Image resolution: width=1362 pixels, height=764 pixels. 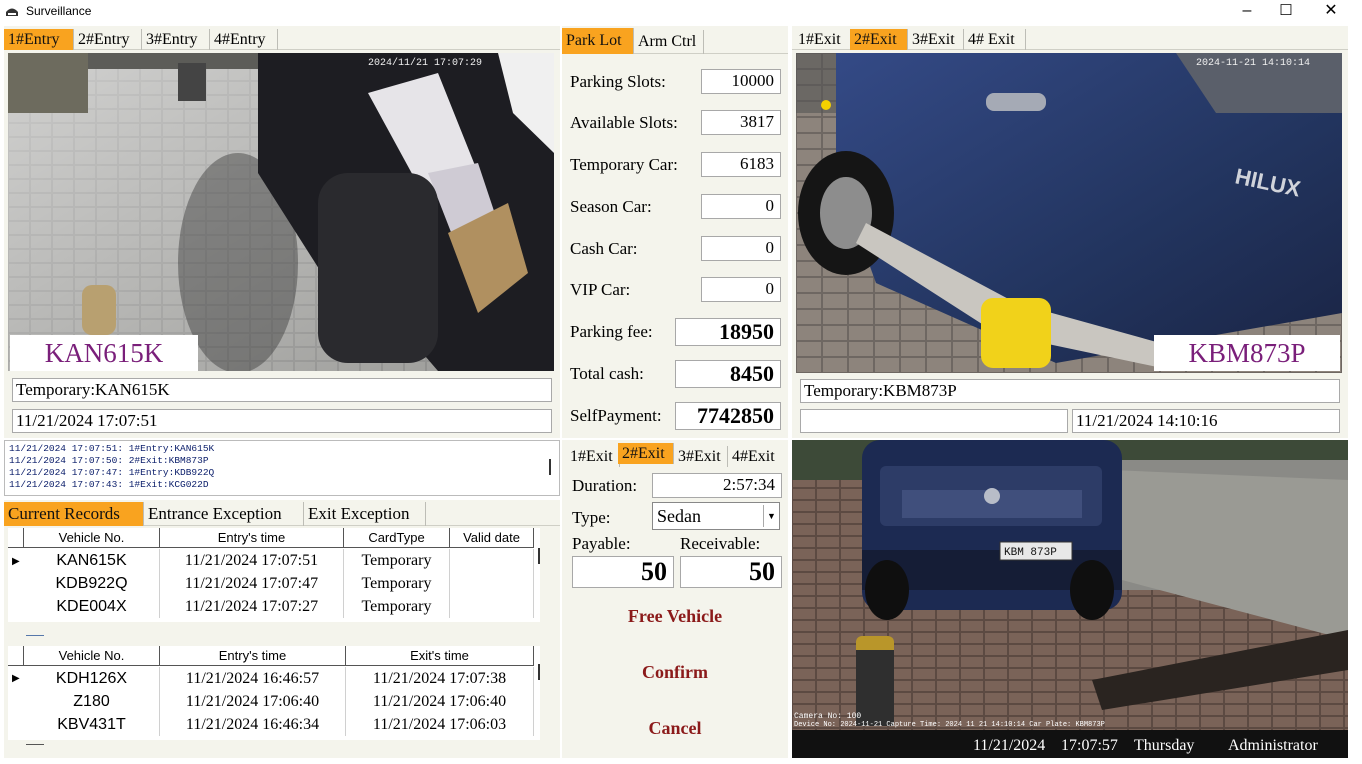 What do you see at coordinates (92, 606) in the screenshot?
I see `table-row: KDE004X` at bounding box center [92, 606].